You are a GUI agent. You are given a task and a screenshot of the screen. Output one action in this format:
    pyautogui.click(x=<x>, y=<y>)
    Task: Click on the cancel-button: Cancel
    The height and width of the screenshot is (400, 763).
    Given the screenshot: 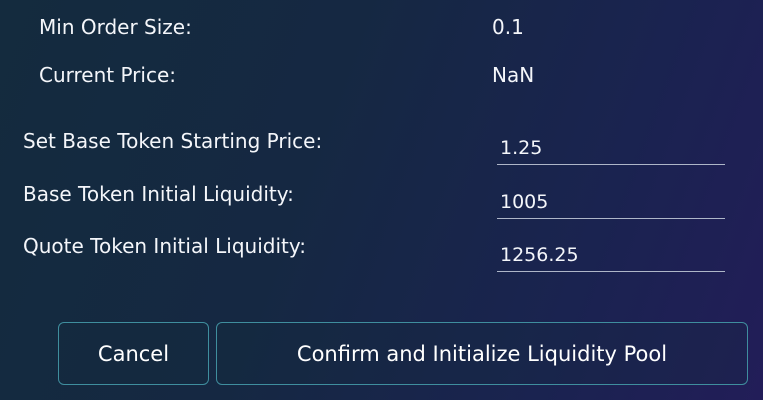 What is the action you would take?
    pyautogui.click(x=133, y=353)
    